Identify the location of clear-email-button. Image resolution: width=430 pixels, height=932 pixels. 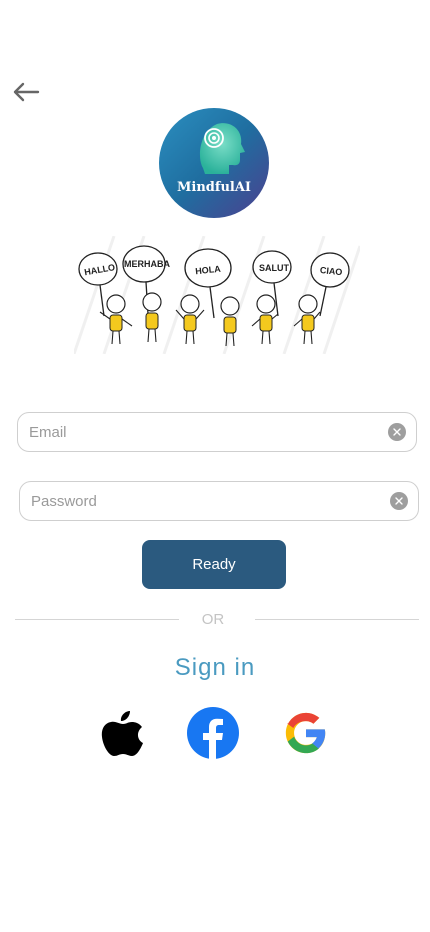
(397, 432).